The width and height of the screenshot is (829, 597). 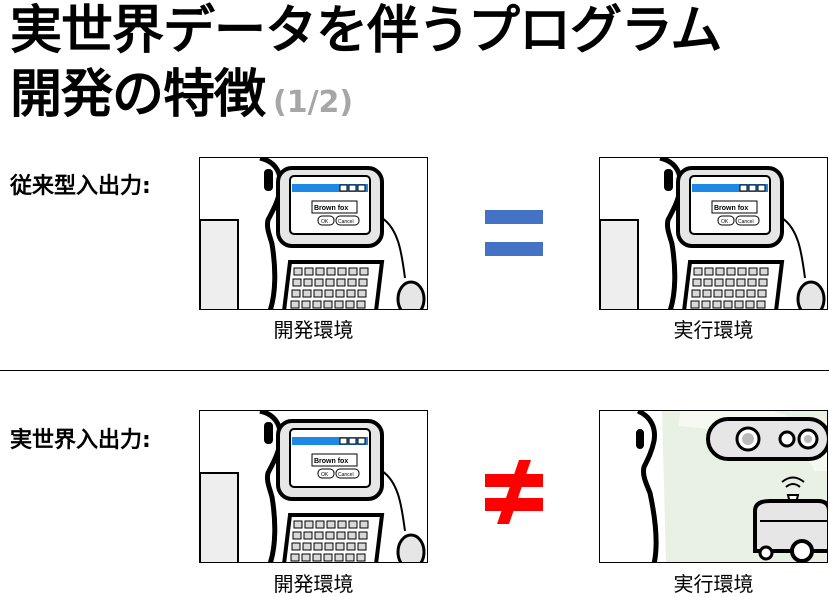 I want to click on title-line-1: 実世界データを伴うプログラム, so click(x=366, y=31).